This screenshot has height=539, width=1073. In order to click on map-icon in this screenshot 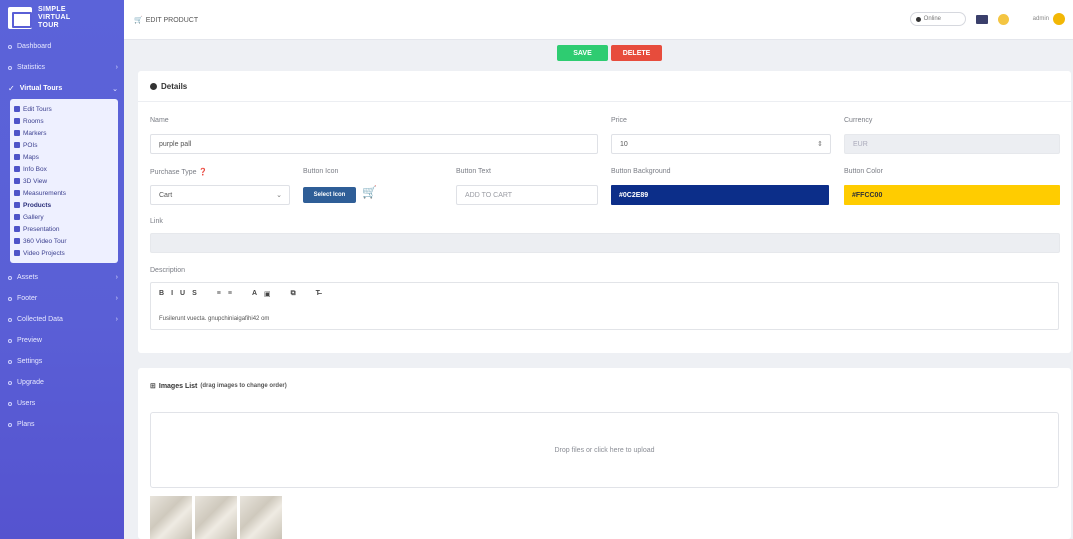, I will do `click(17, 157)`.